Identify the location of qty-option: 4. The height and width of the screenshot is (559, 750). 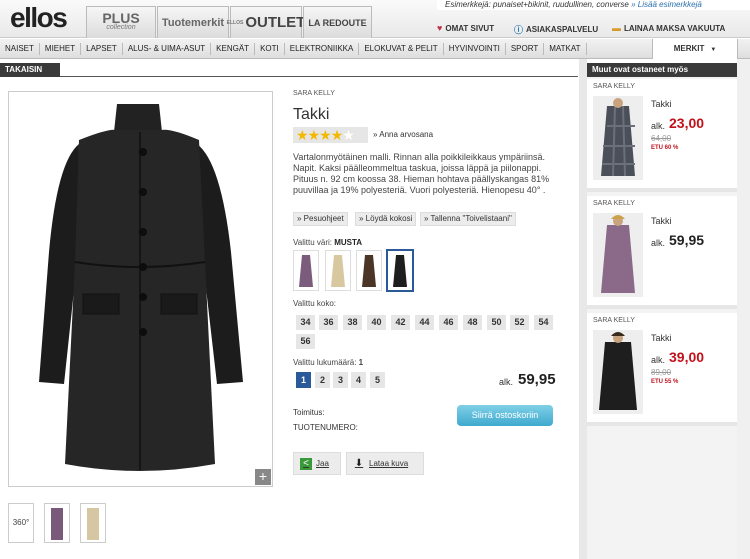
(358, 380).